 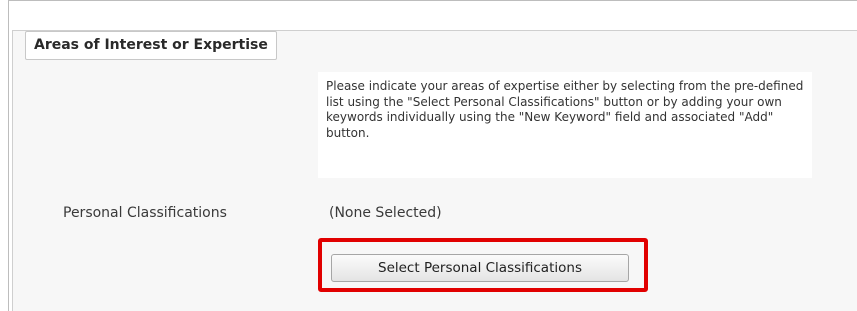 What do you see at coordinates (145, 213) in the screenshot?
I see `personal-classifications-label: Personal Classifications` at bounding box center [145, 213].